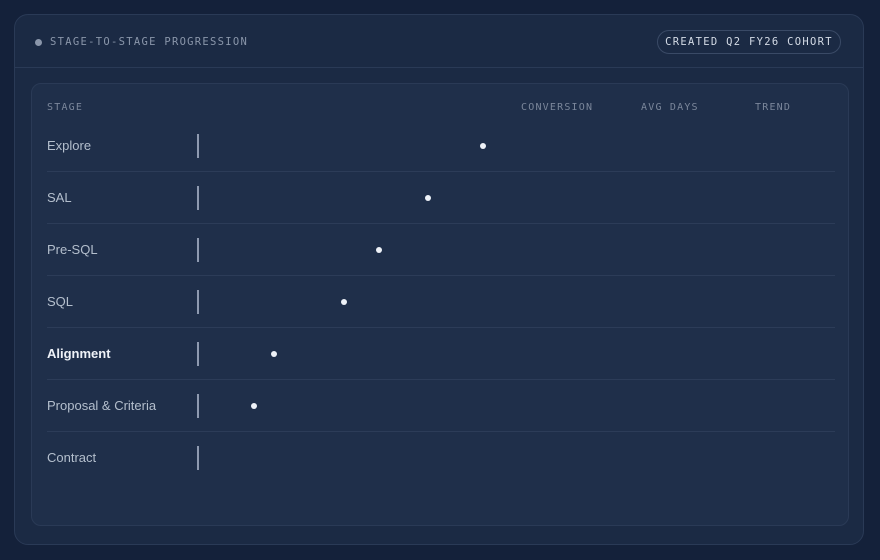 Image resolution: width=880 pixels, height=560 pixels. Describe the element at coordinates (749, 42) in the screenshot. I see `cohort-filter-button: CREATED Q2 FY26 COHORT` at that location.